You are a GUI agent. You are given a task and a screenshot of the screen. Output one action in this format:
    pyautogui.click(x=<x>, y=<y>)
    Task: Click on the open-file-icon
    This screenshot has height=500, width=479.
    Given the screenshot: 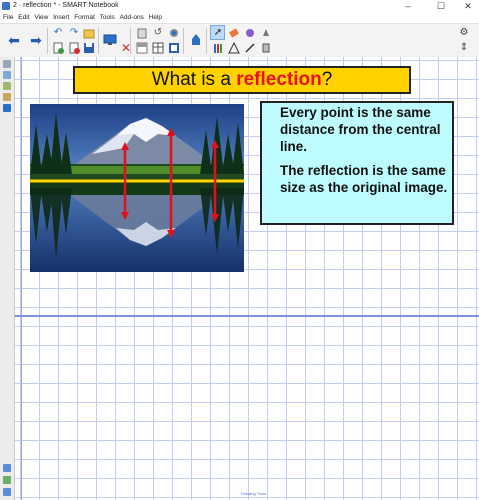 What is the action you would take?
    pyautogui.click(x=89, y=33)
    